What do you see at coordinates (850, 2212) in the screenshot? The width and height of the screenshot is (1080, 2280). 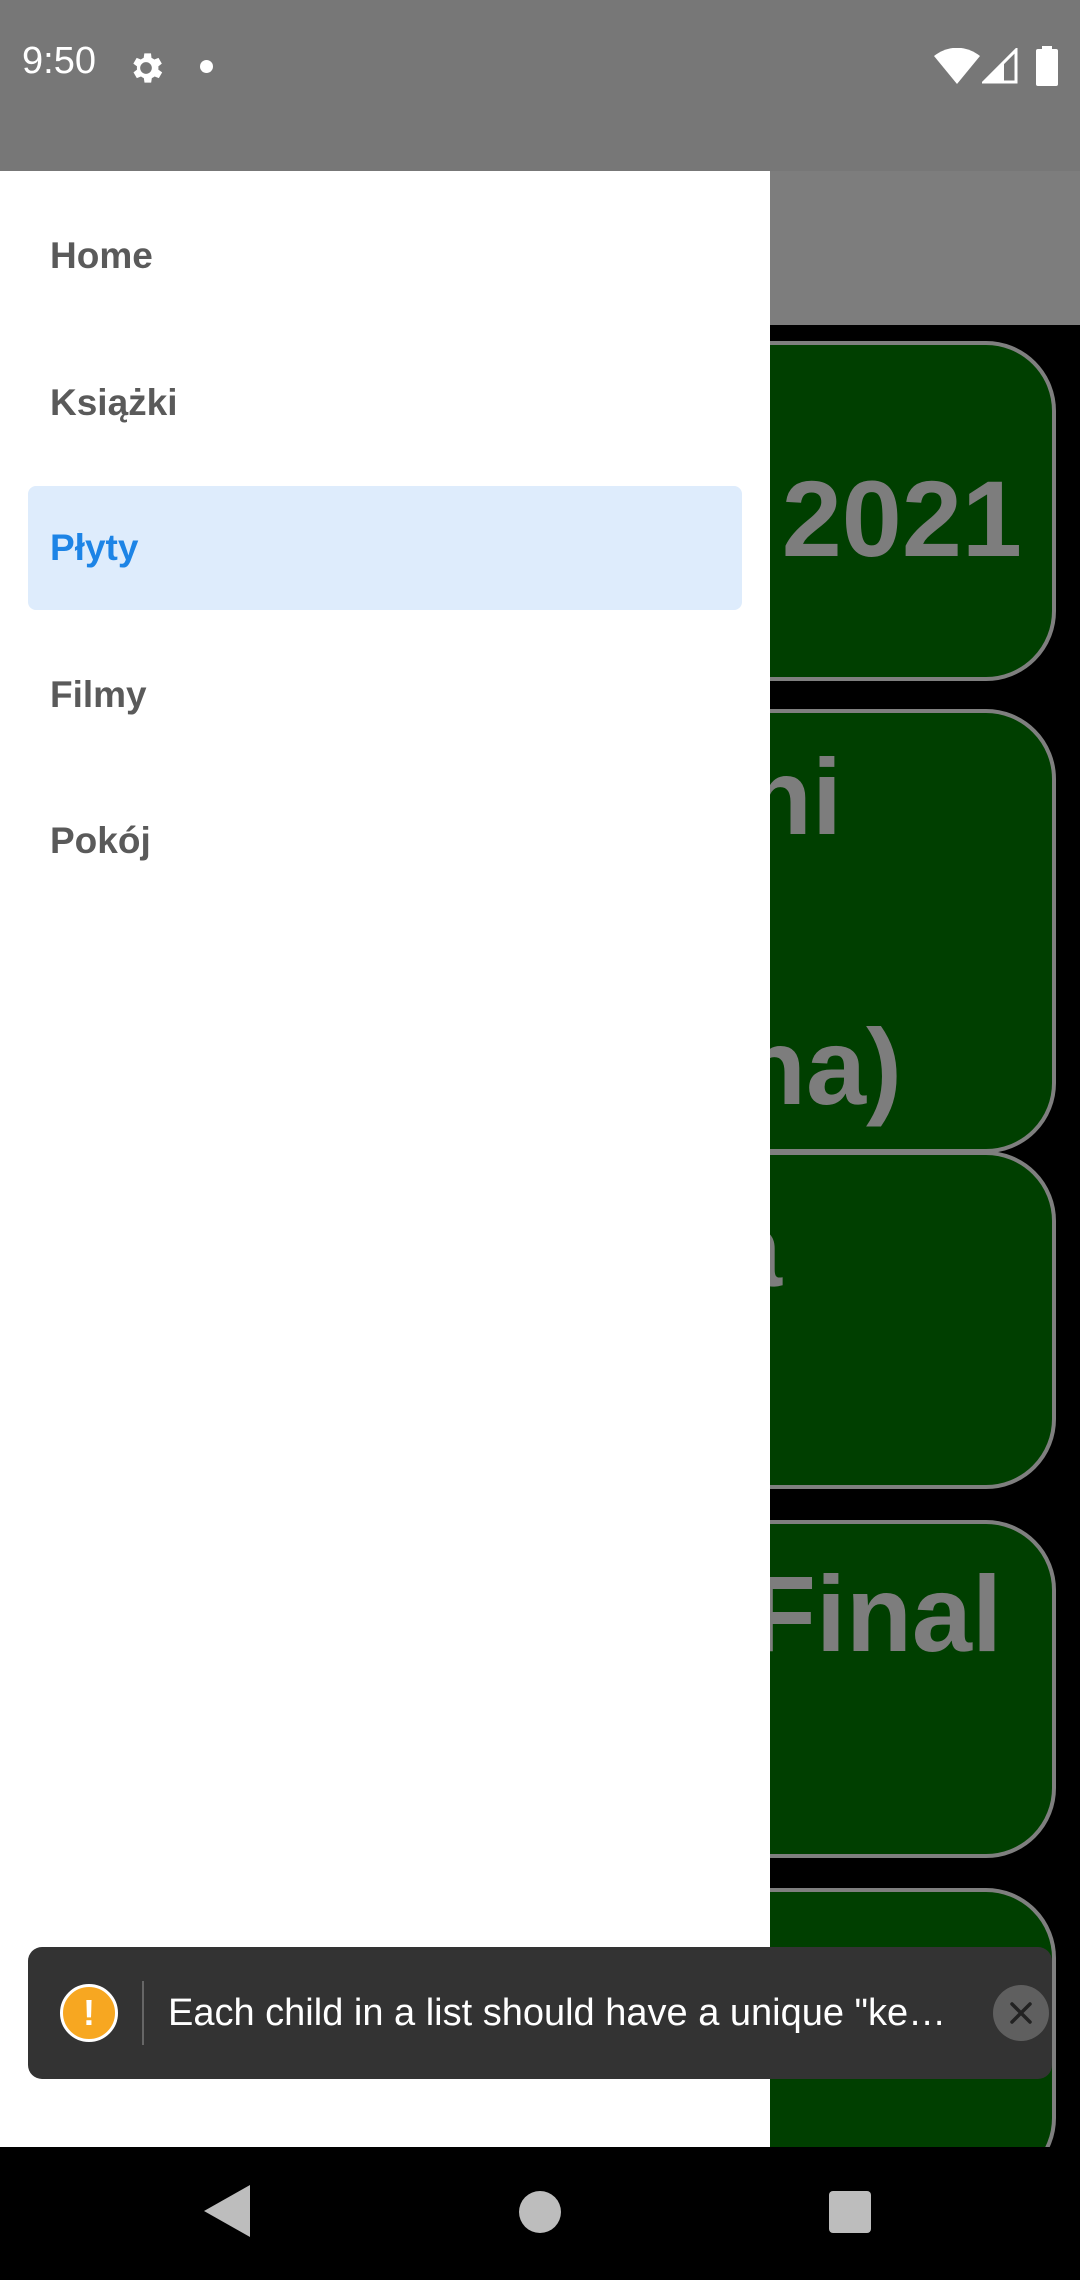 I see `recents-icon` at bounding box center [850, 2212].